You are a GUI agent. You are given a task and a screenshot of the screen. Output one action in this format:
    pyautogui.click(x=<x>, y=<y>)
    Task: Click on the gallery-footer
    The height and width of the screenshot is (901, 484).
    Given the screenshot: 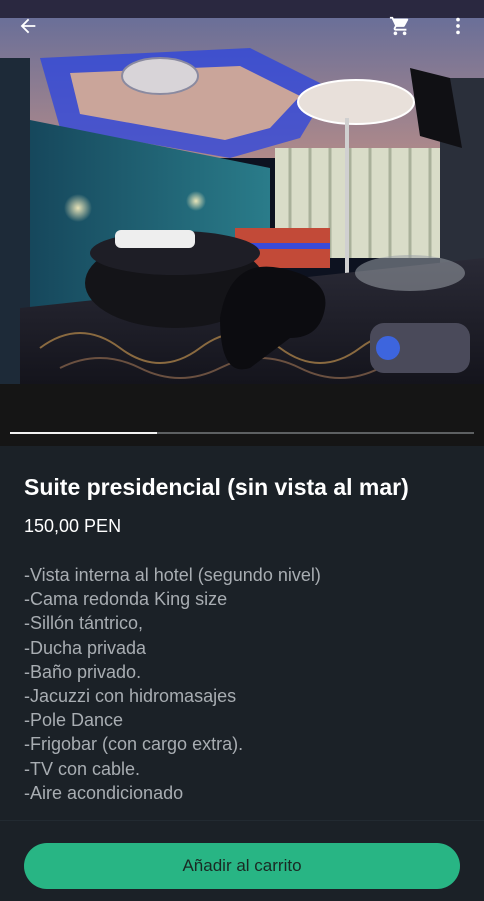 What is the action you would take?
    pyautogui.click(x=242, y=415)
    